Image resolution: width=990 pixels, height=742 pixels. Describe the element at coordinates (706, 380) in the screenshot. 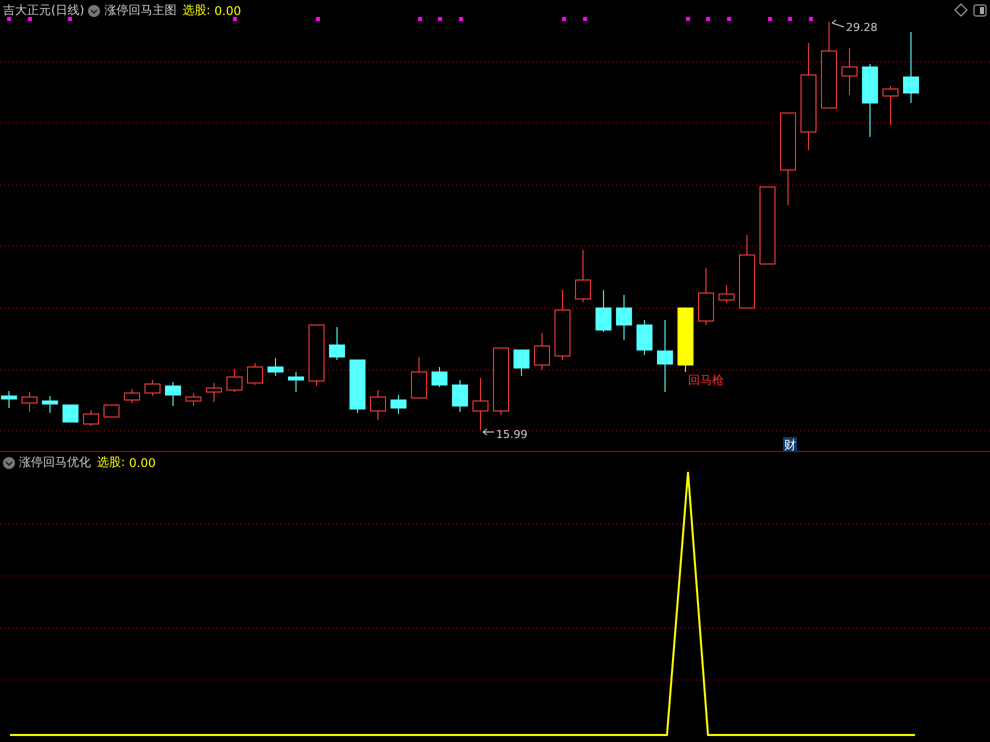

I see `signal-label: 回马枪` at that location.